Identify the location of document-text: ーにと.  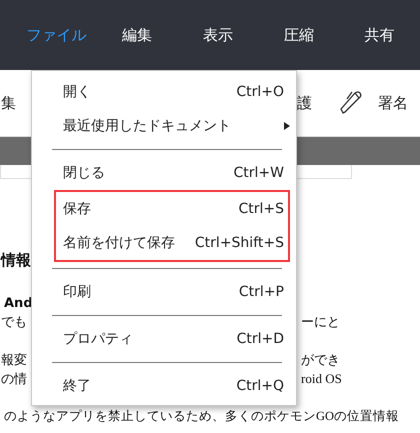
(321, 322).